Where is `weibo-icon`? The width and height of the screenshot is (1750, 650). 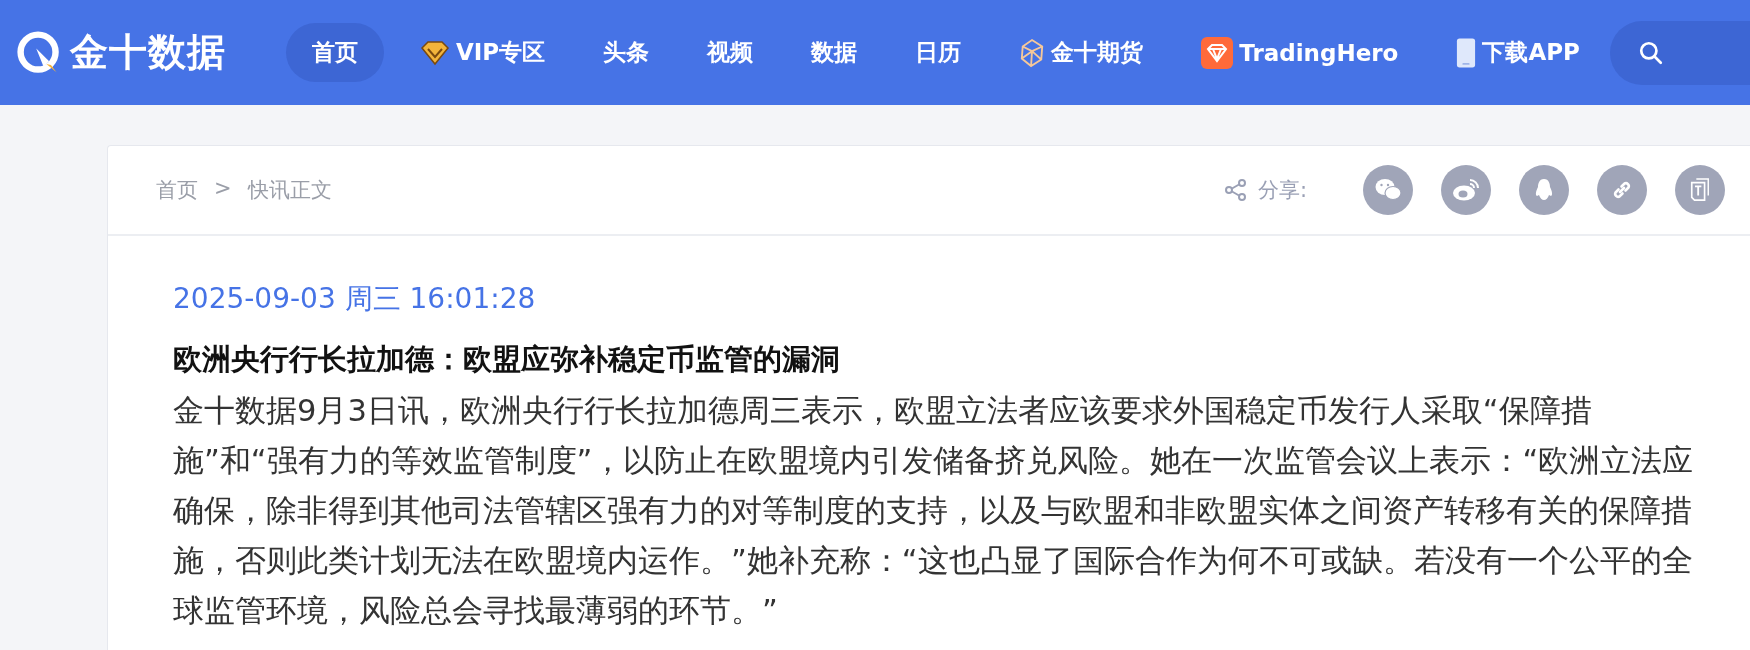 weibo-icon is located at coordinates (1466, 190).